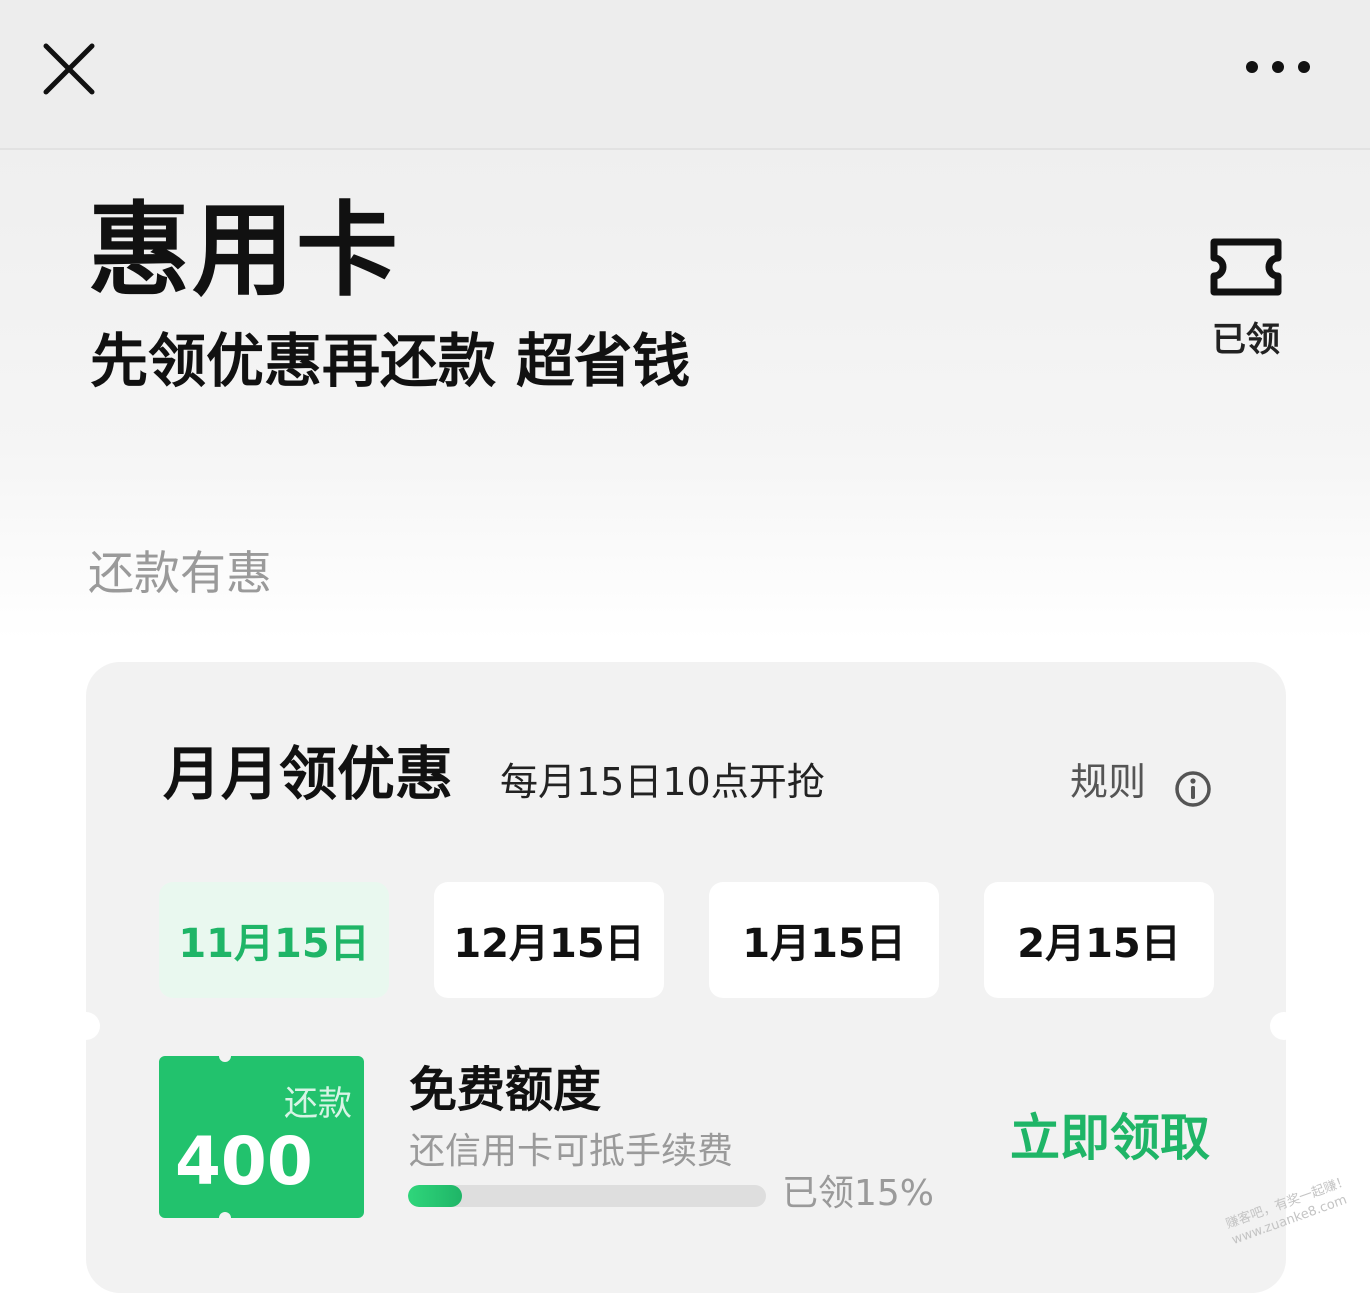 This screenshot has width=1370, height=1293. I want to click on top-bar, so click(685, 75).